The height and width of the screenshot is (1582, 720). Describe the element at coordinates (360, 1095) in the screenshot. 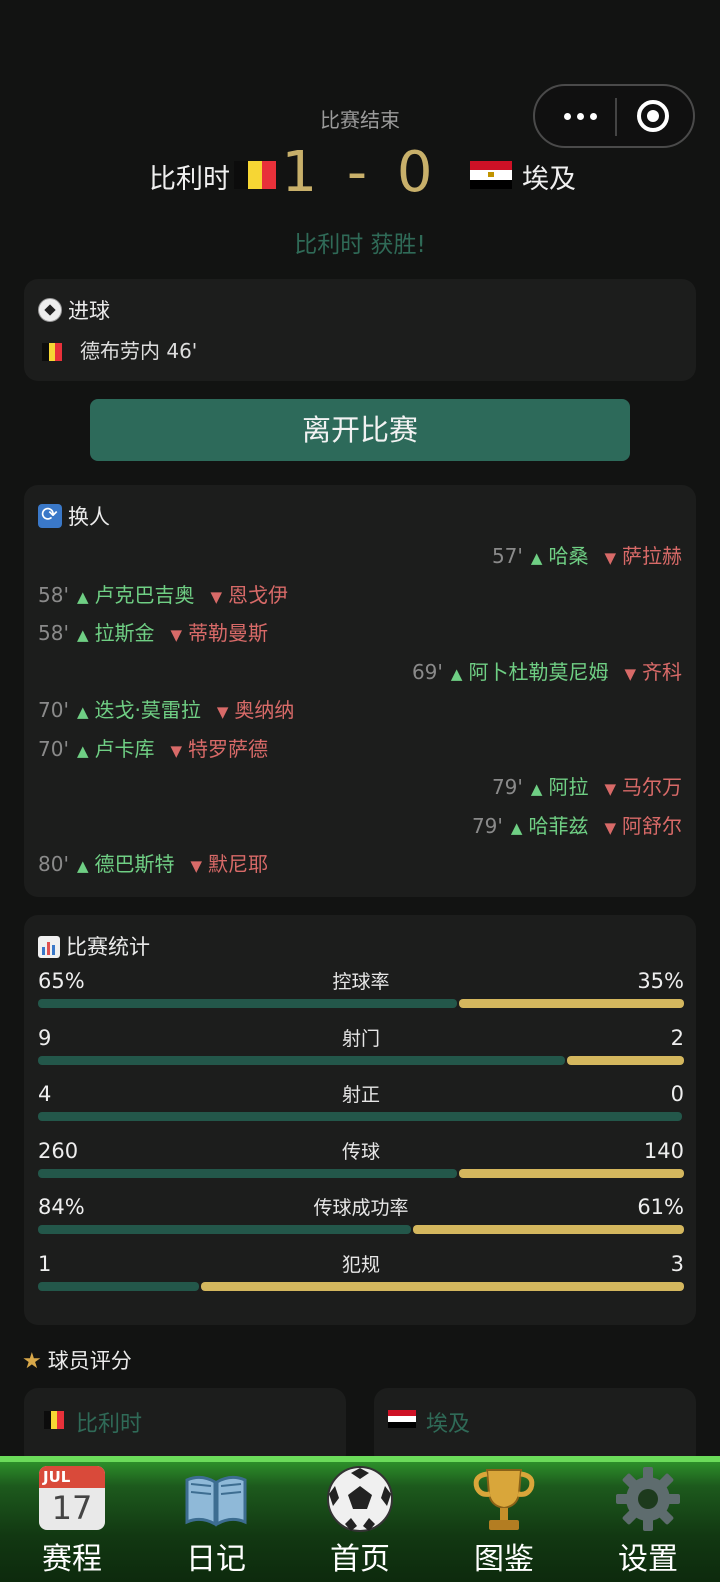

I see `stat-name: 射正` at that location.